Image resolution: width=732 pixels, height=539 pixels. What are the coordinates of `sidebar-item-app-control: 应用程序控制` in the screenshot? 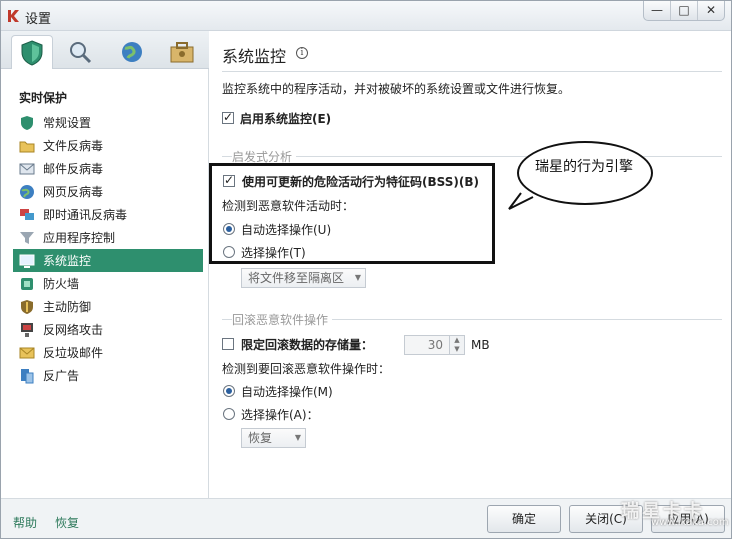 It's located at (108, 237).